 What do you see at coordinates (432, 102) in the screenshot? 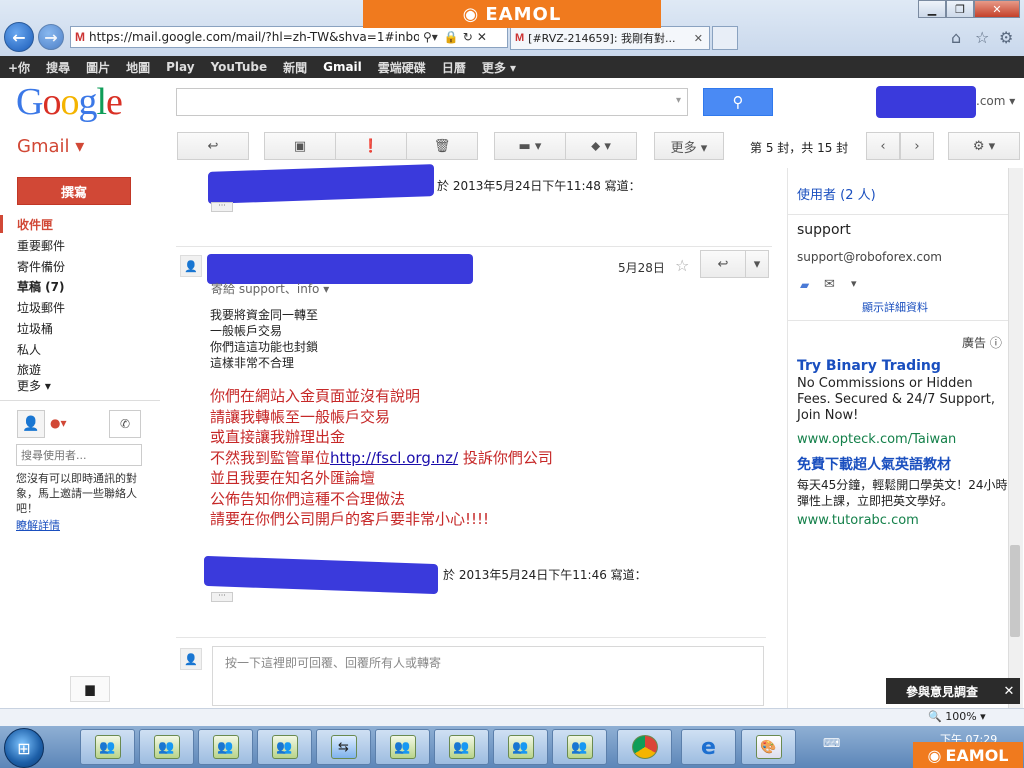
I see `search-input: ▾` at bounding box center [432, 102].